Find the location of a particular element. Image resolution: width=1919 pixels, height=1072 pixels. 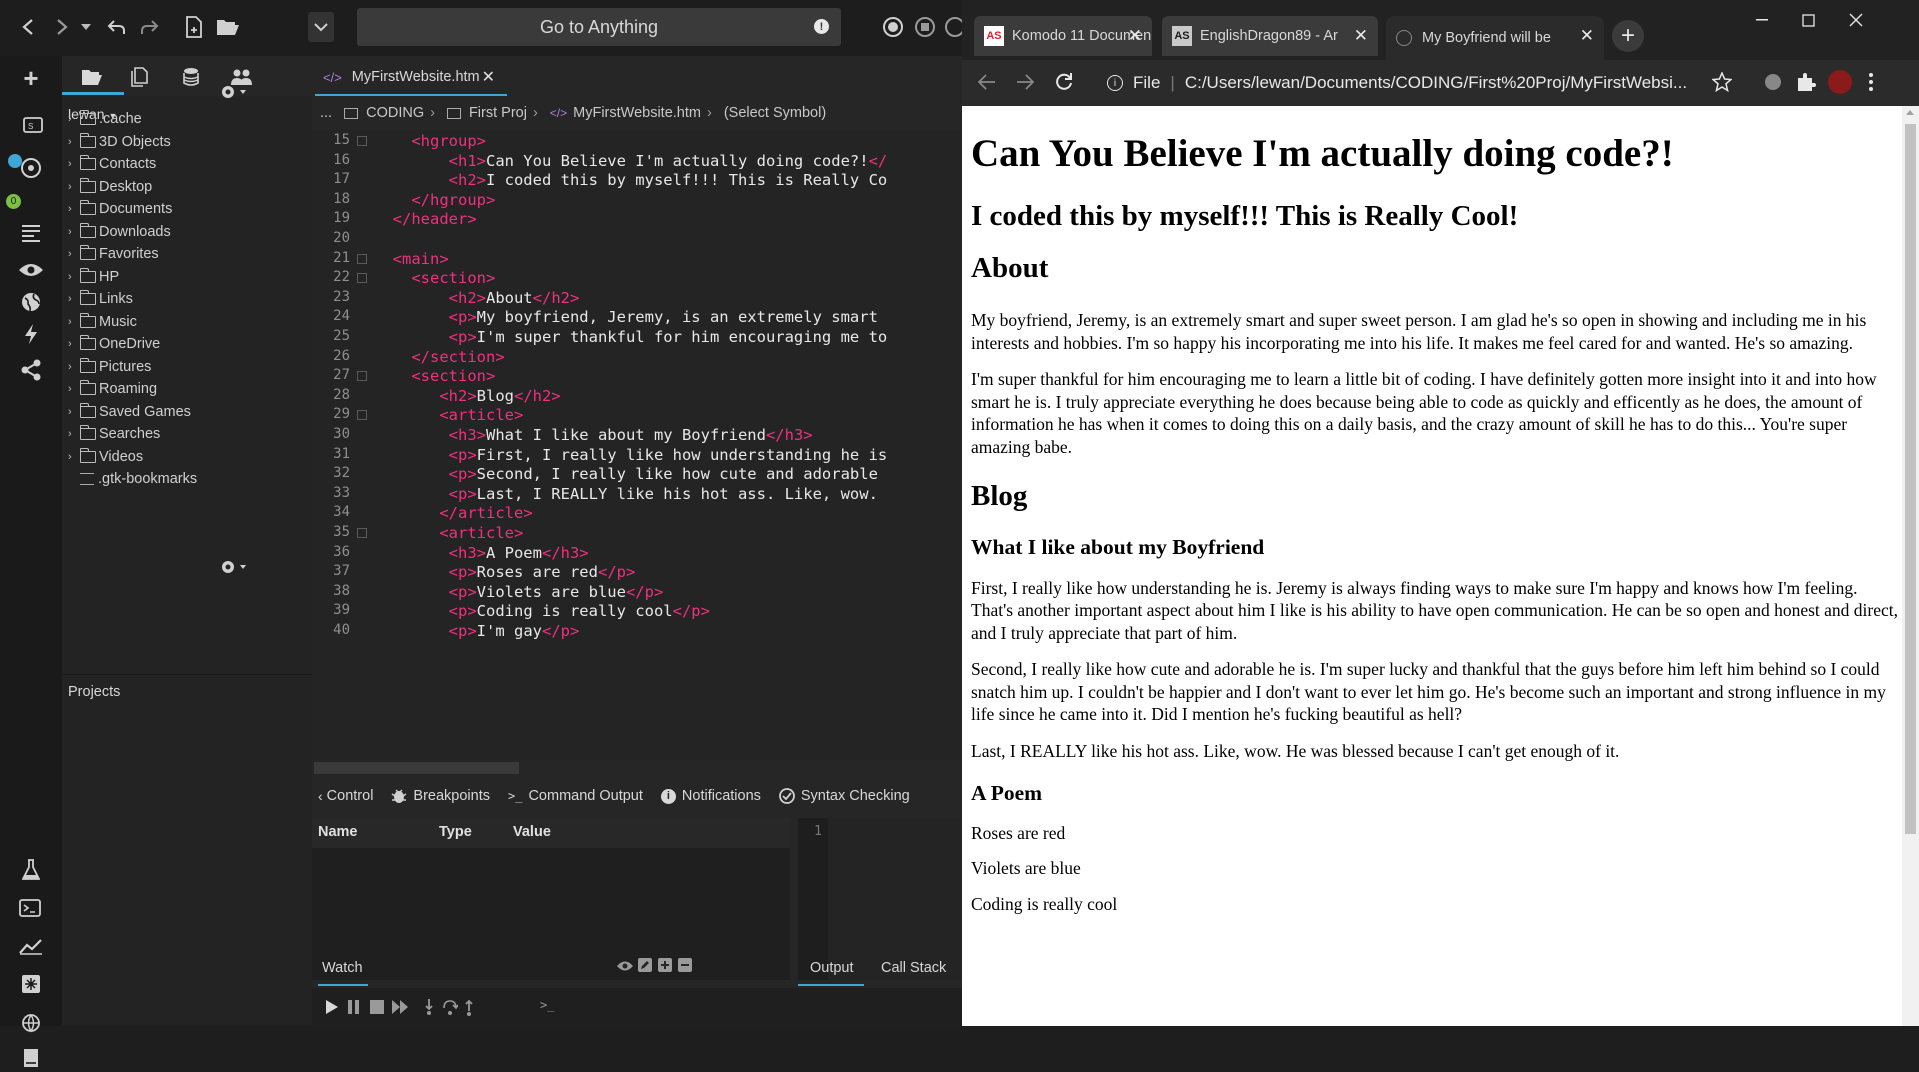

record-macro-icon is located at coordinates (893, 27).